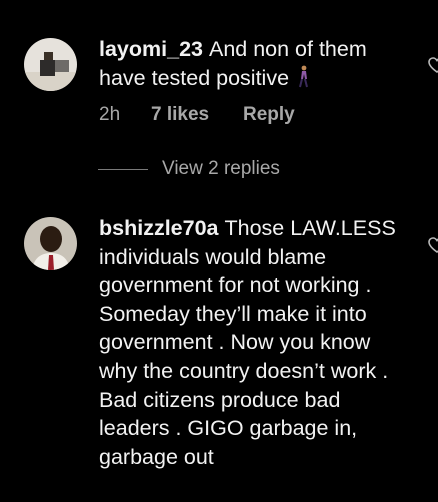 The width and height of the screenshot is (438, 502). What do you see at coordinates (110, 114) in the screenshot?
I see `comment-time: 2h` at bounding box center [110, 114].